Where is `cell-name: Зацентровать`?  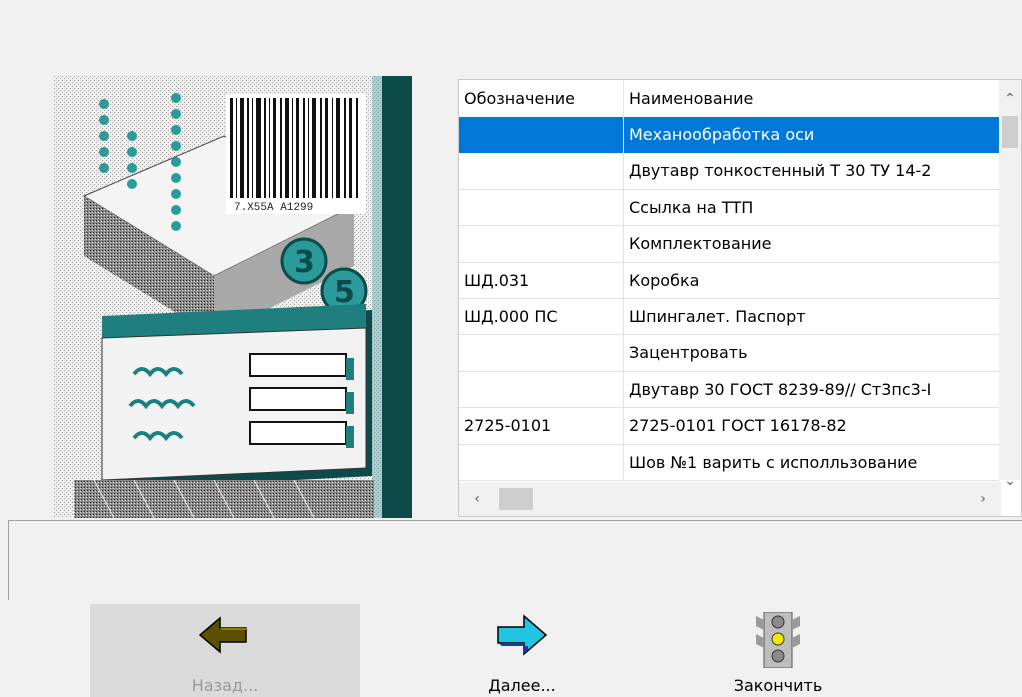
cell-name: Зацентровать is located at coordinates (811, 353).